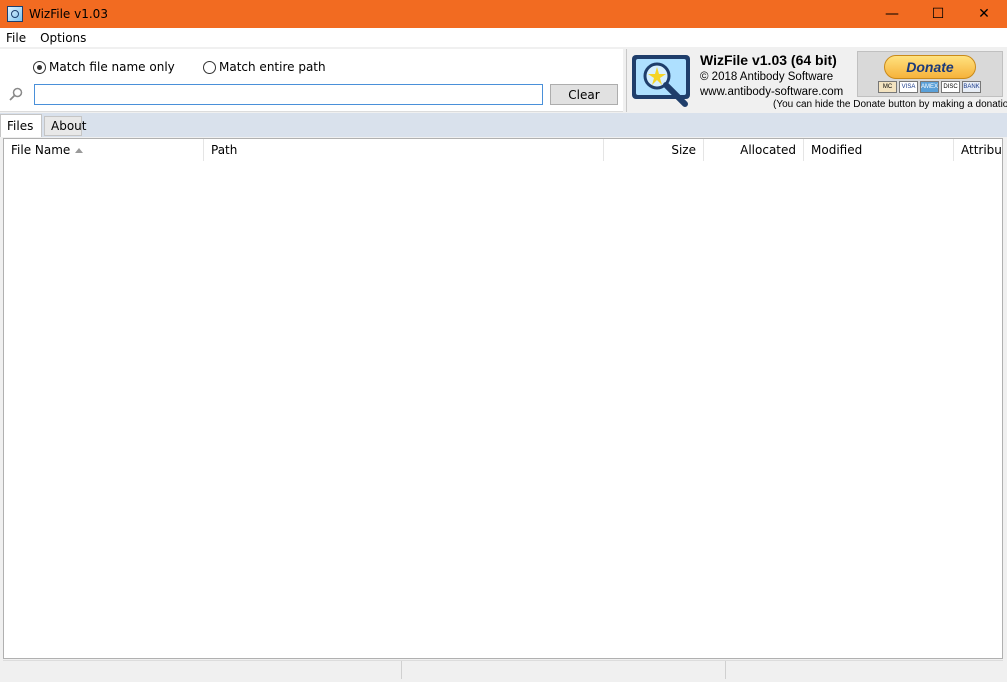  What do you see at coordinates (17, 38) in the screenshot?
I see `menu-file: File` at bounding box center [17, 38].